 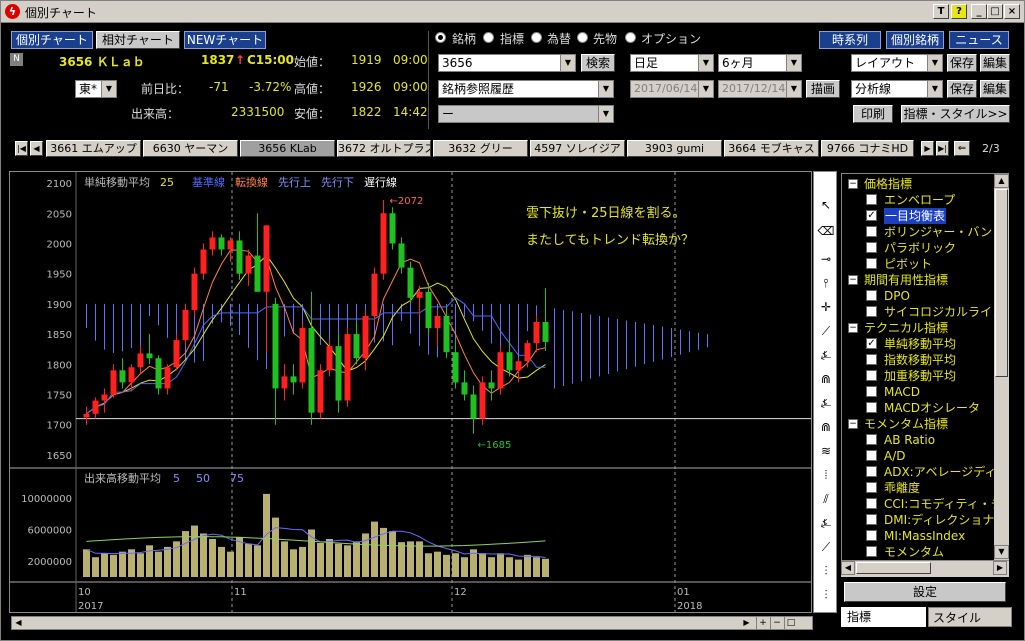 I want to click on radio-options, so click(x=630, y=37).